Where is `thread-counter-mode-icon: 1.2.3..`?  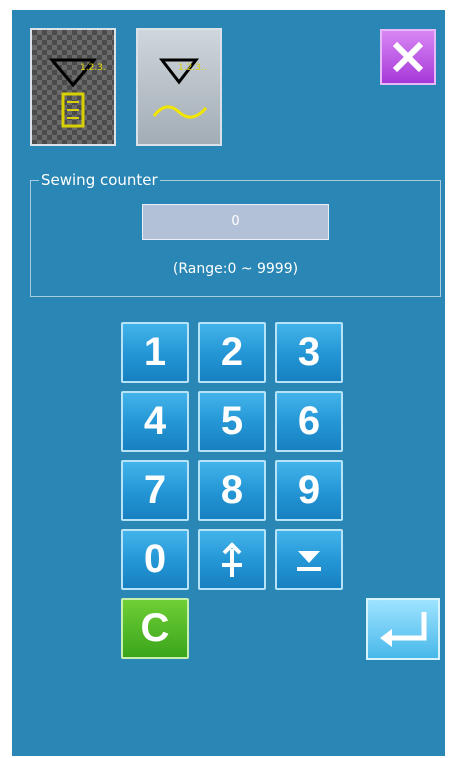 thread-counter-mode-icon: 1.2.3.. is located at coordinates (180, 88).